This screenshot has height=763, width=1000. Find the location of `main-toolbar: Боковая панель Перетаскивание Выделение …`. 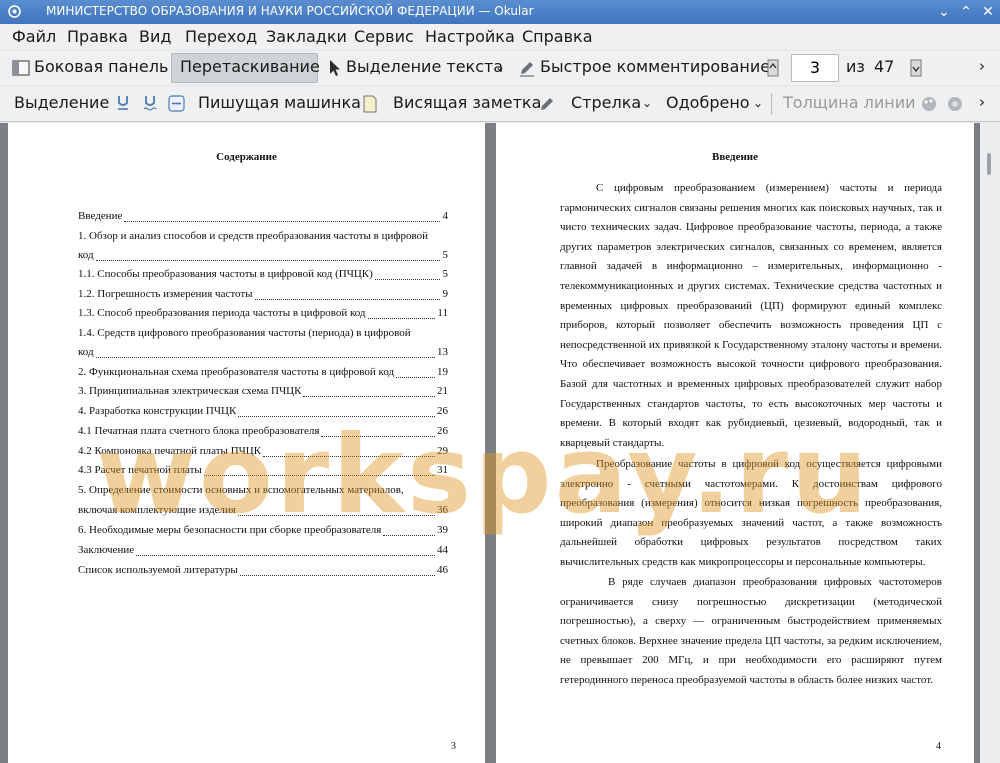

main-toolbar: Боковая панель Перетаскивание Выделение … is located at coordinates (500, 68).